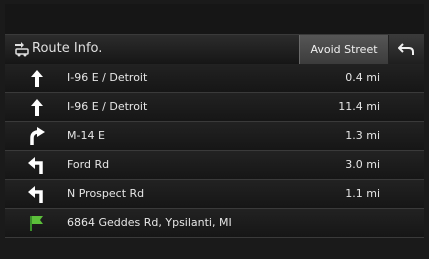  I want to click on route-step-row: 6864 Geddes Rd, Ypsilanti, MI, so click(214, 223).